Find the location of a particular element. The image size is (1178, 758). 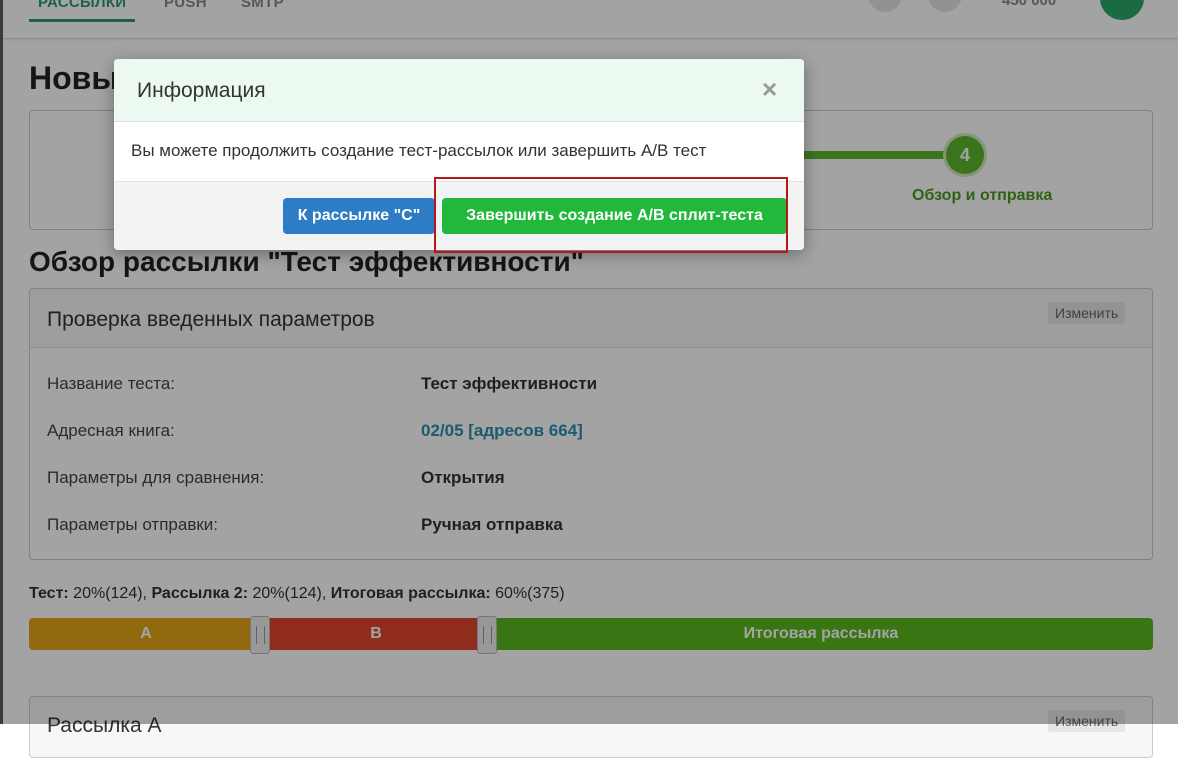

window-edge is located at coordinates (1, 362).